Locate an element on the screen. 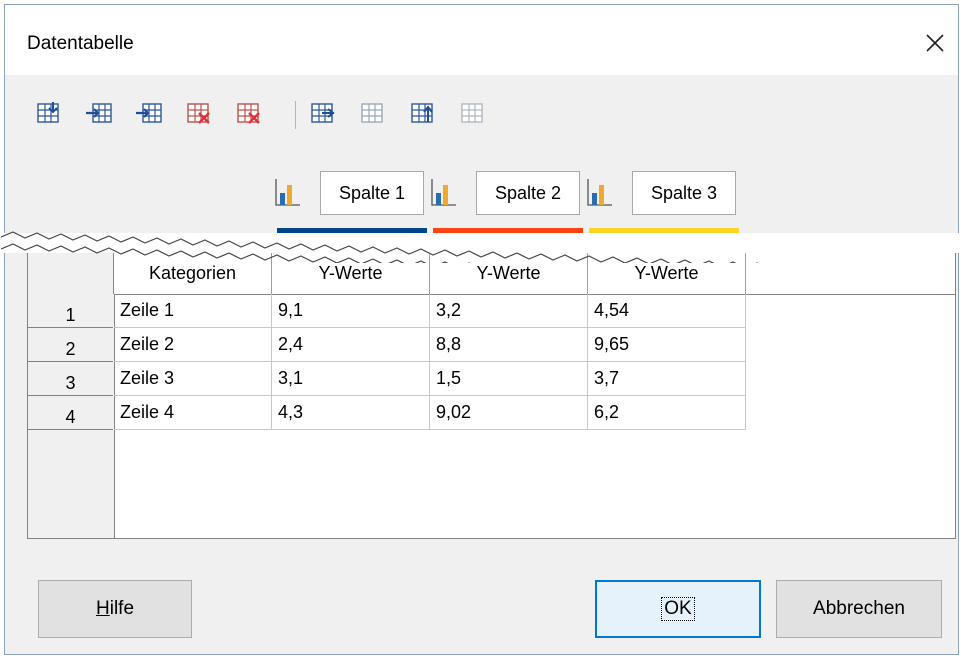 The image size is (963, 659). table-cell: Zeile 4 is located at coordinates (193, 413).